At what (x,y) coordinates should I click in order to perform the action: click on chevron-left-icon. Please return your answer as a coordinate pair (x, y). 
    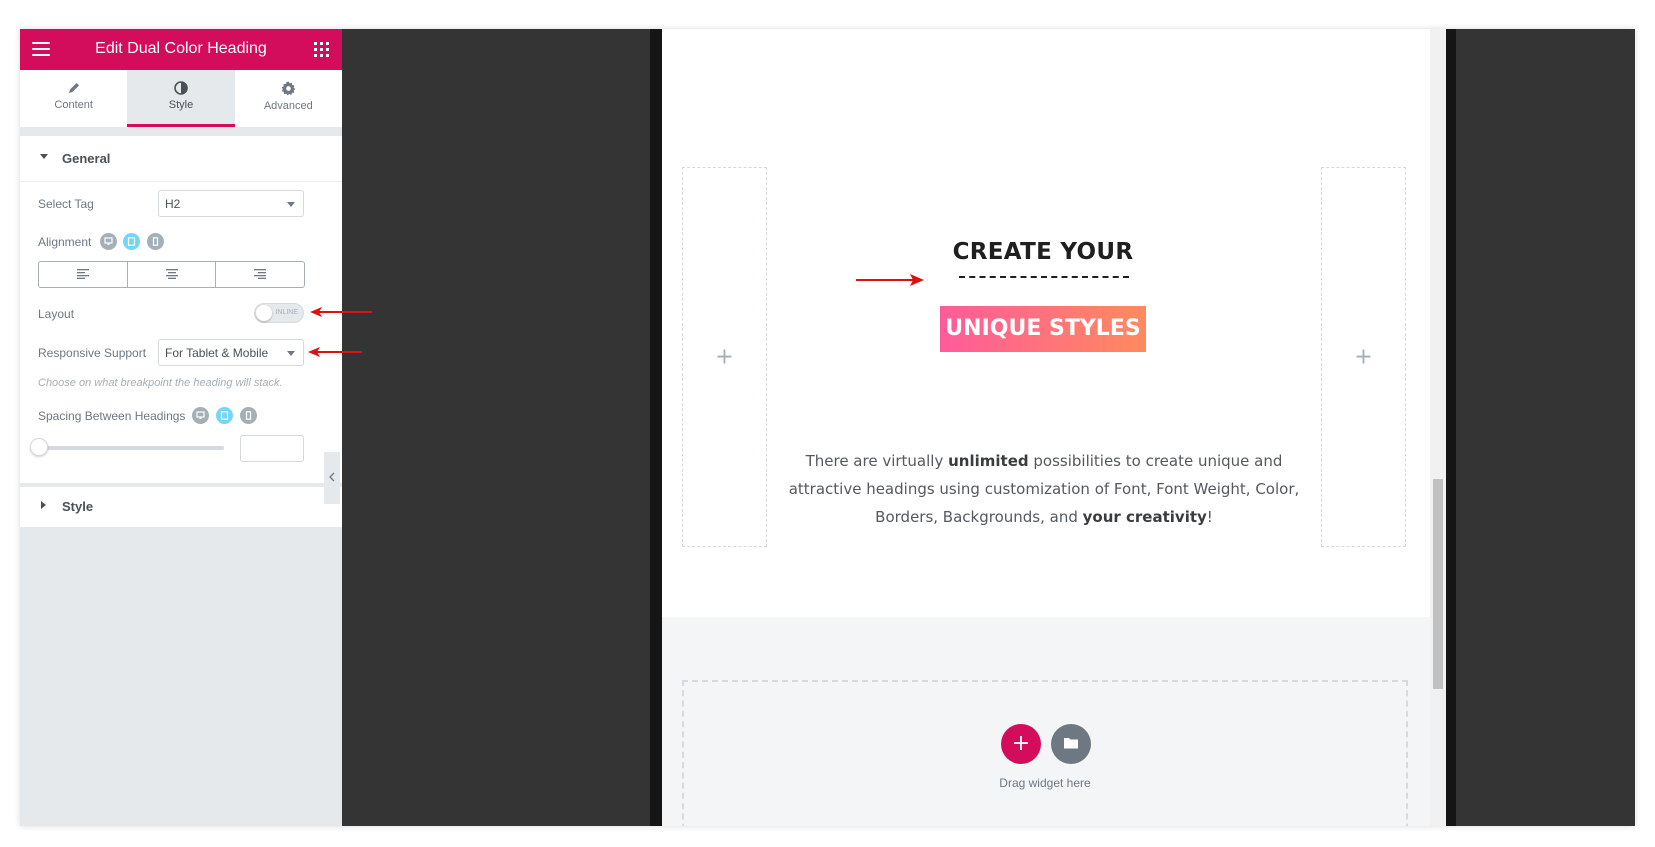
    Looking at the image, I should click on (332, 477).